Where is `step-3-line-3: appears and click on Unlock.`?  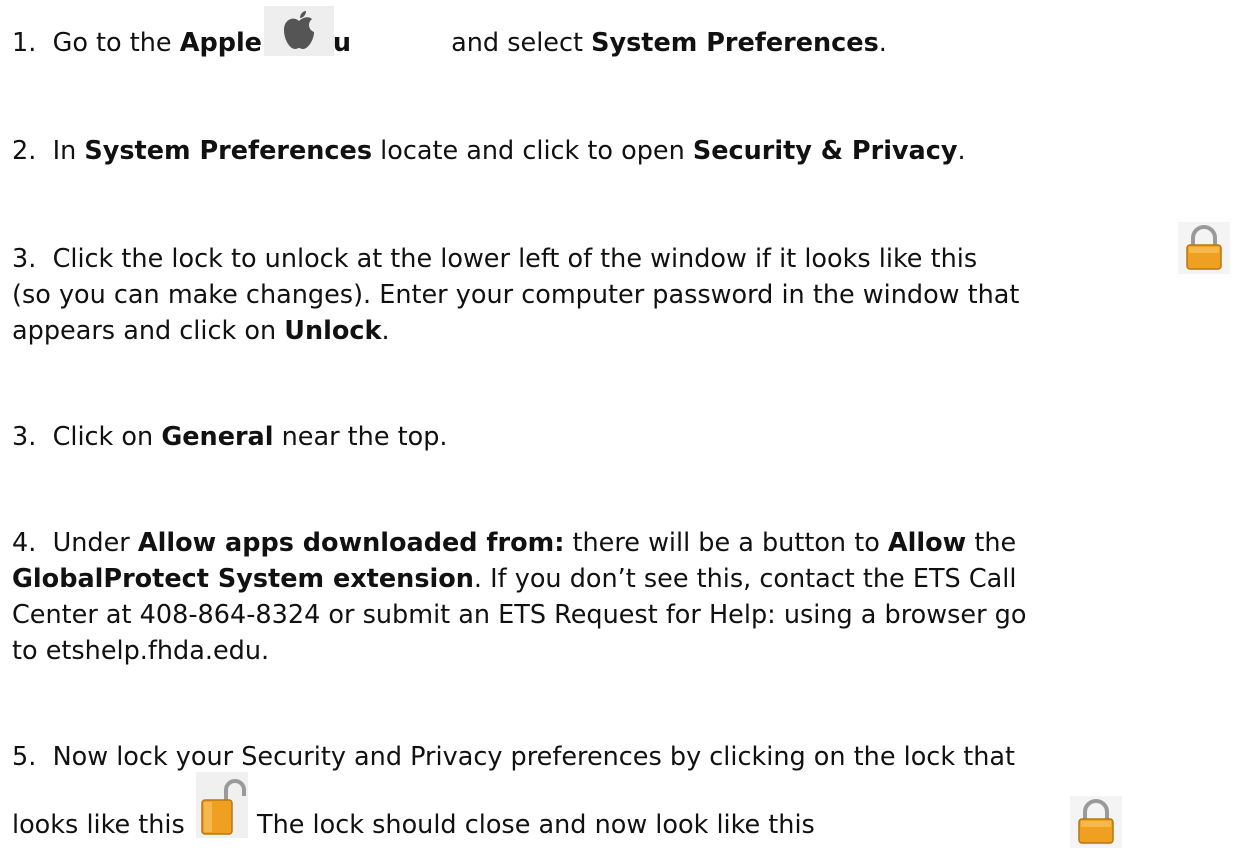
step-3-line-3: appears and click on Unlock. is located at coordinates (201, 331).